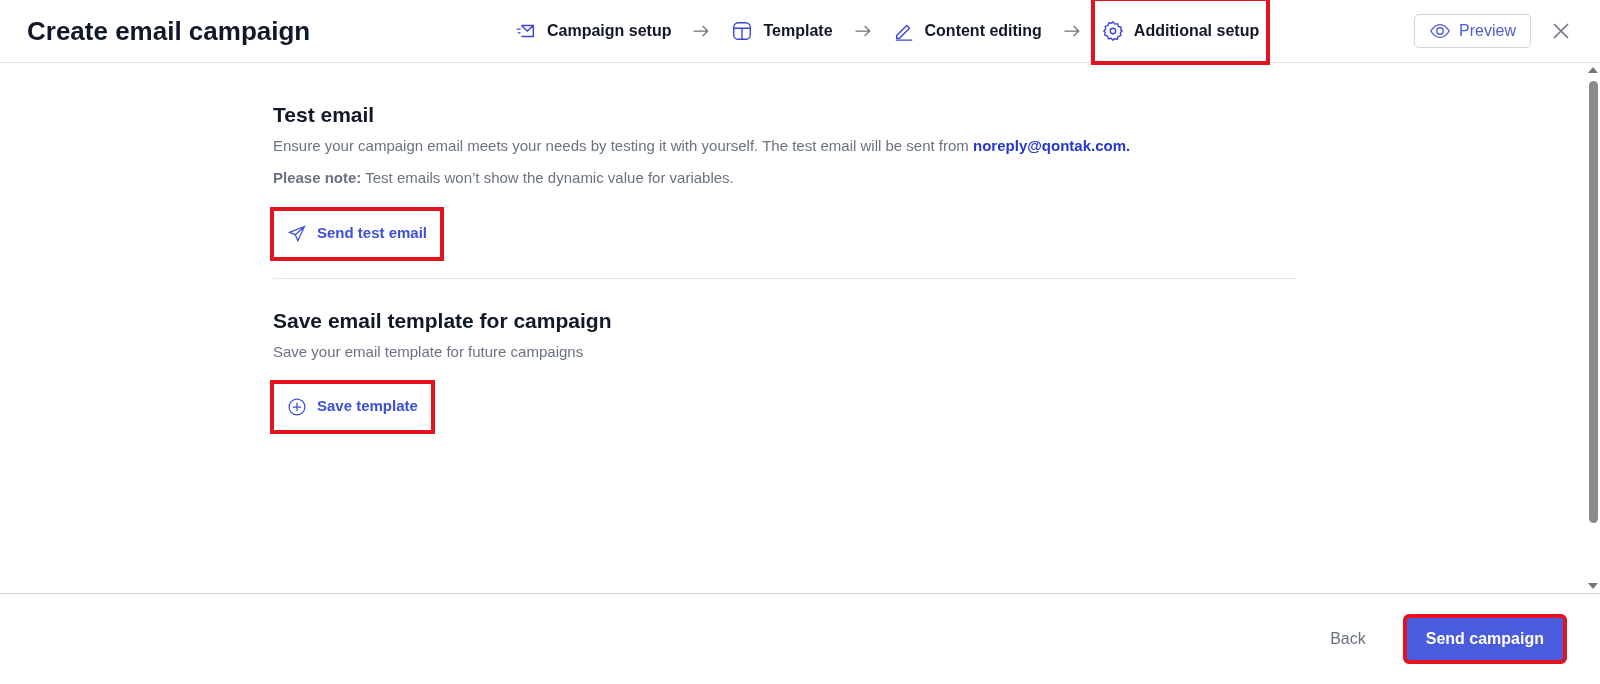 Image resolution: width=1600 pixels, height=684 pixels. What do you see at coordinates (1472, 31) in the screenshot?
I see `preview-button: Preview` at bounding box center [1472, 31].